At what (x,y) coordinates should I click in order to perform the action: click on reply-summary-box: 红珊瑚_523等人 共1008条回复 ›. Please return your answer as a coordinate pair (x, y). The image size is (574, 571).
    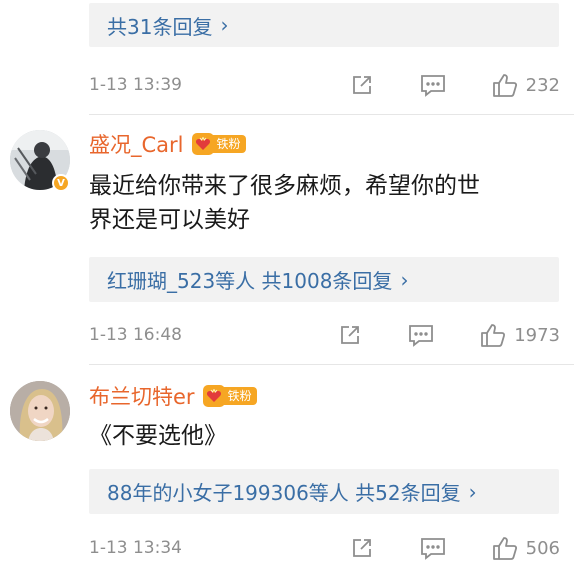
    Looking at the image, I should click on (324, 279).